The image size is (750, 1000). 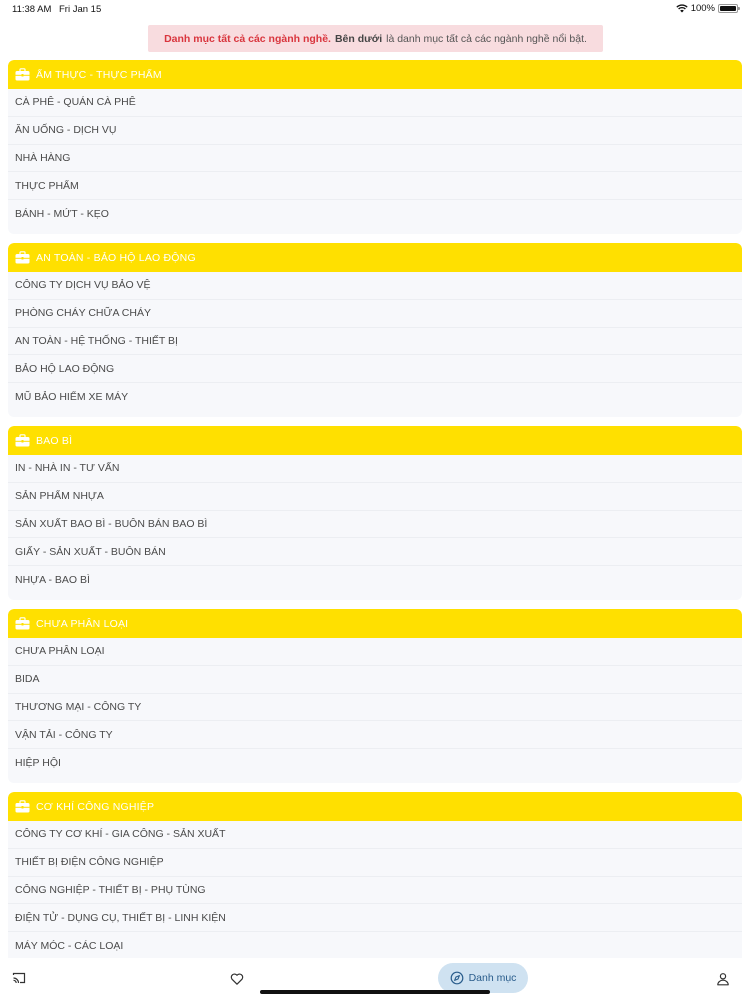 I want to click on tab-profile, so click(x=723, y=979).